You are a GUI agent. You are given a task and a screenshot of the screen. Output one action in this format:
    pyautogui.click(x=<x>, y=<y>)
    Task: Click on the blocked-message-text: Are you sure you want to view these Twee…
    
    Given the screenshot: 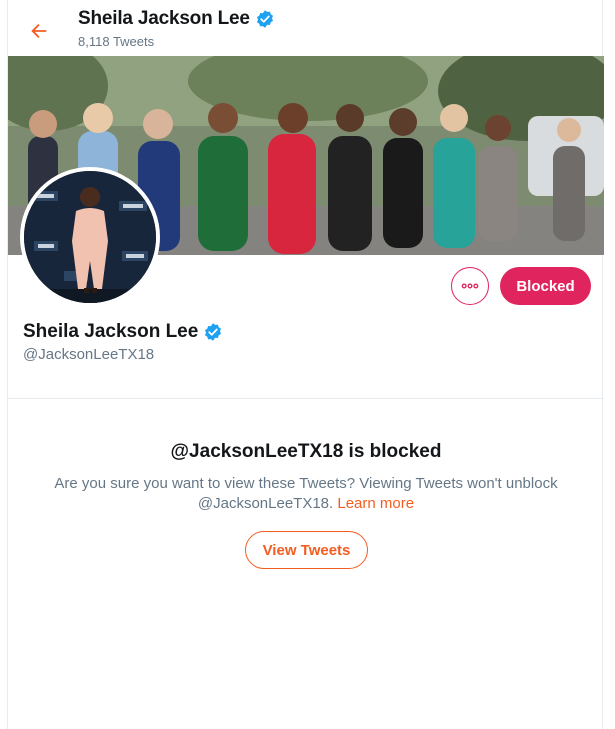 What is the action you would take?
    pyautogui.click(x=306, y=493)
    